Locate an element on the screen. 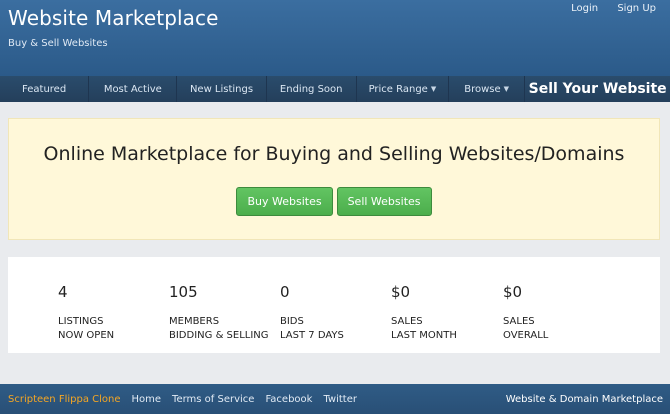  nav-browse-label: Browse is located at coordinates (482, 89).